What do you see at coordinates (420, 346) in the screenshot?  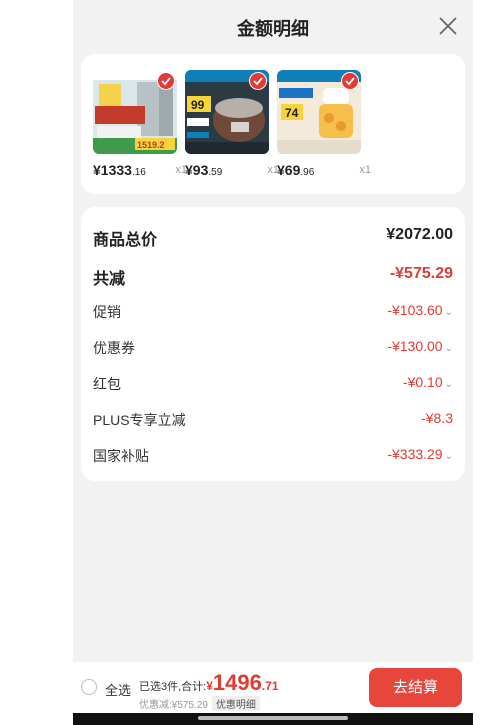 I see `detail-value: -¥130.00 ⌄` at bounding box center [420, 346].